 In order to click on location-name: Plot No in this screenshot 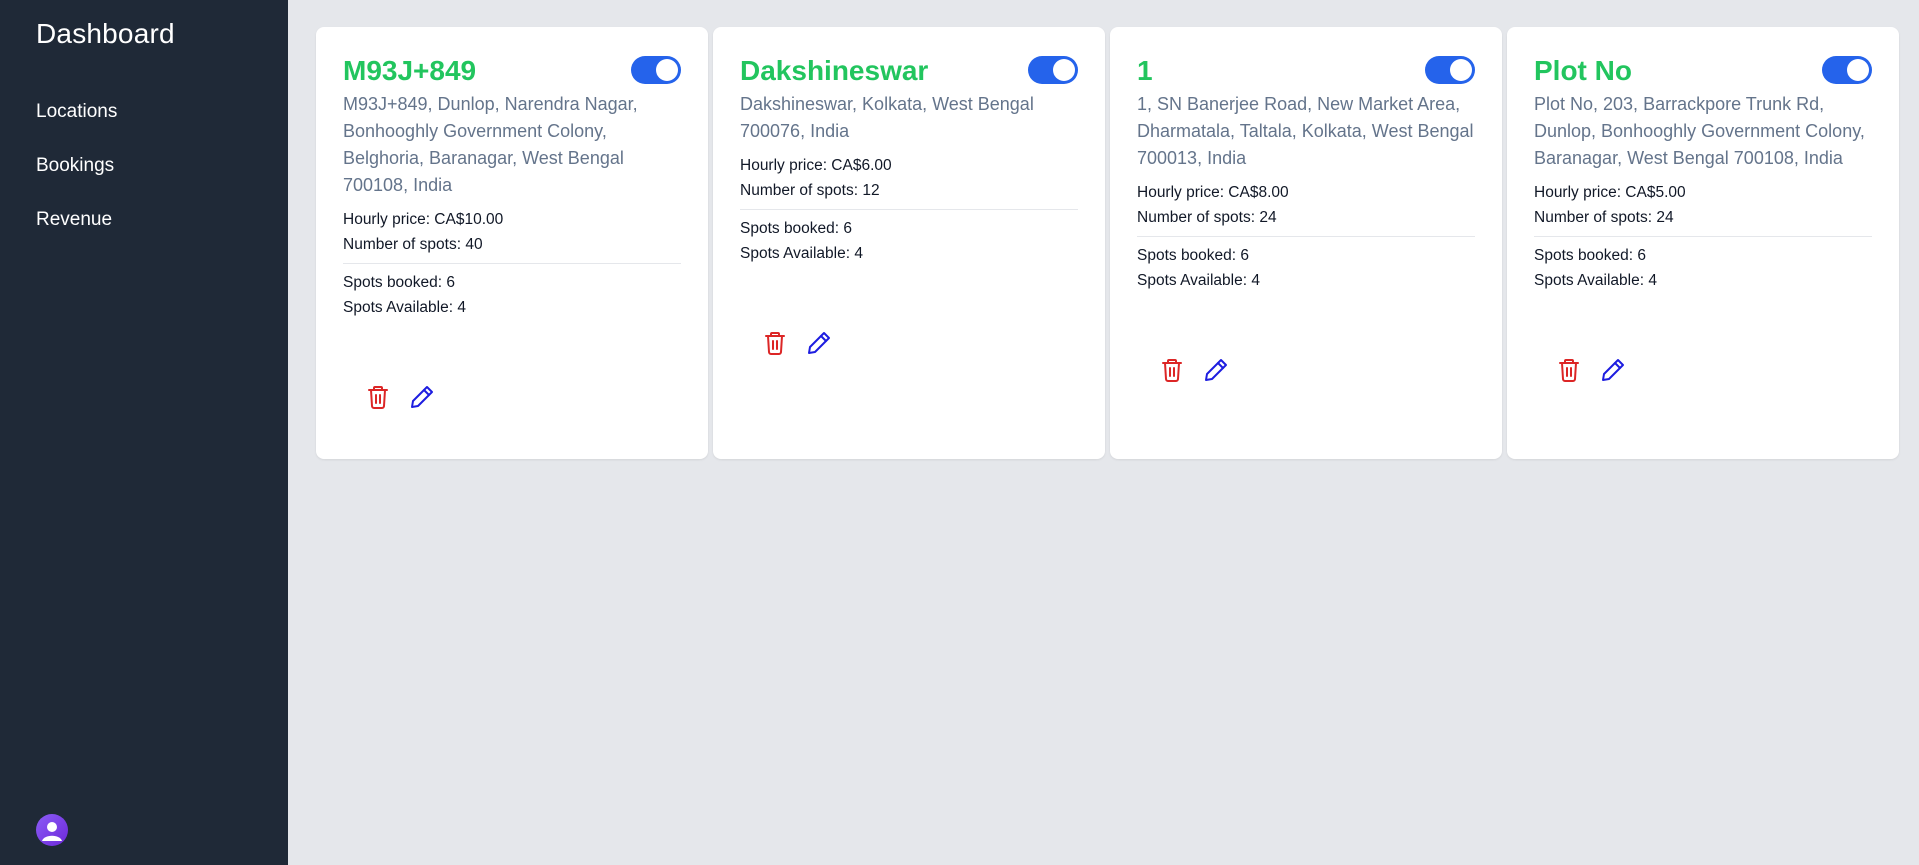, I will do `click(1583, 70)`.